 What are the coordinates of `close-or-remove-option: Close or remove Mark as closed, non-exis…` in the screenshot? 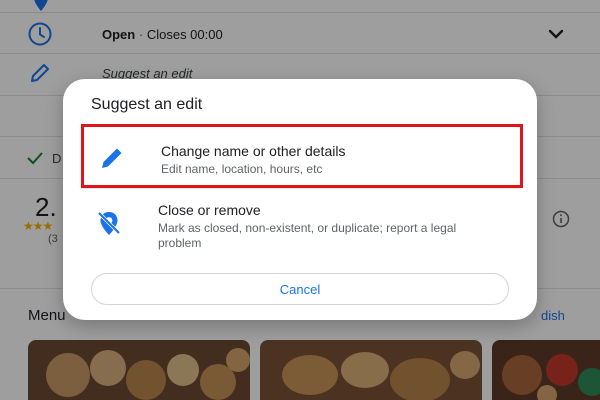 It's located at (302, 229).